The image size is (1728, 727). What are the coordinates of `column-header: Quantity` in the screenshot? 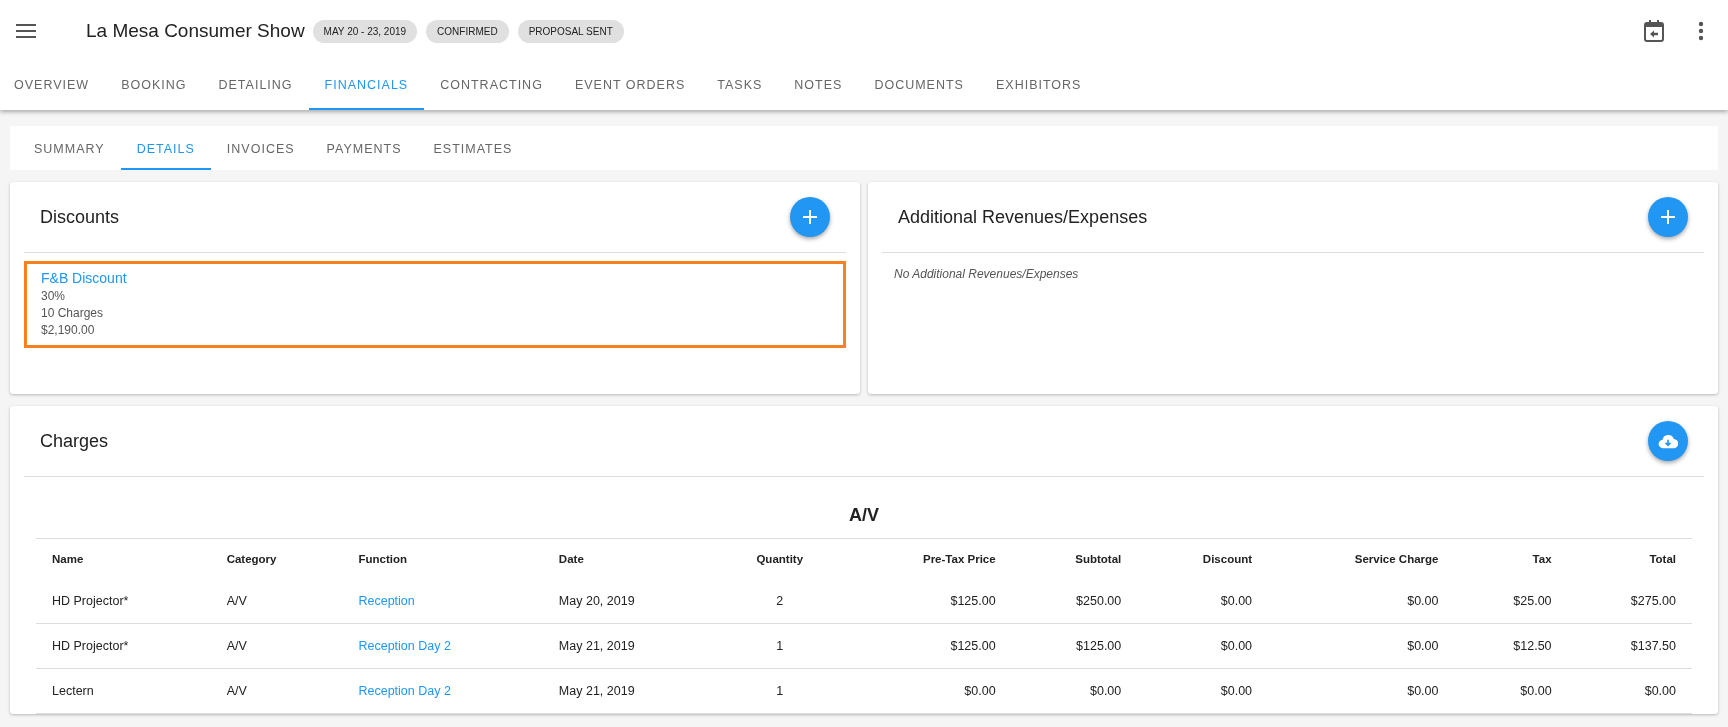 It's located at (780, 559).